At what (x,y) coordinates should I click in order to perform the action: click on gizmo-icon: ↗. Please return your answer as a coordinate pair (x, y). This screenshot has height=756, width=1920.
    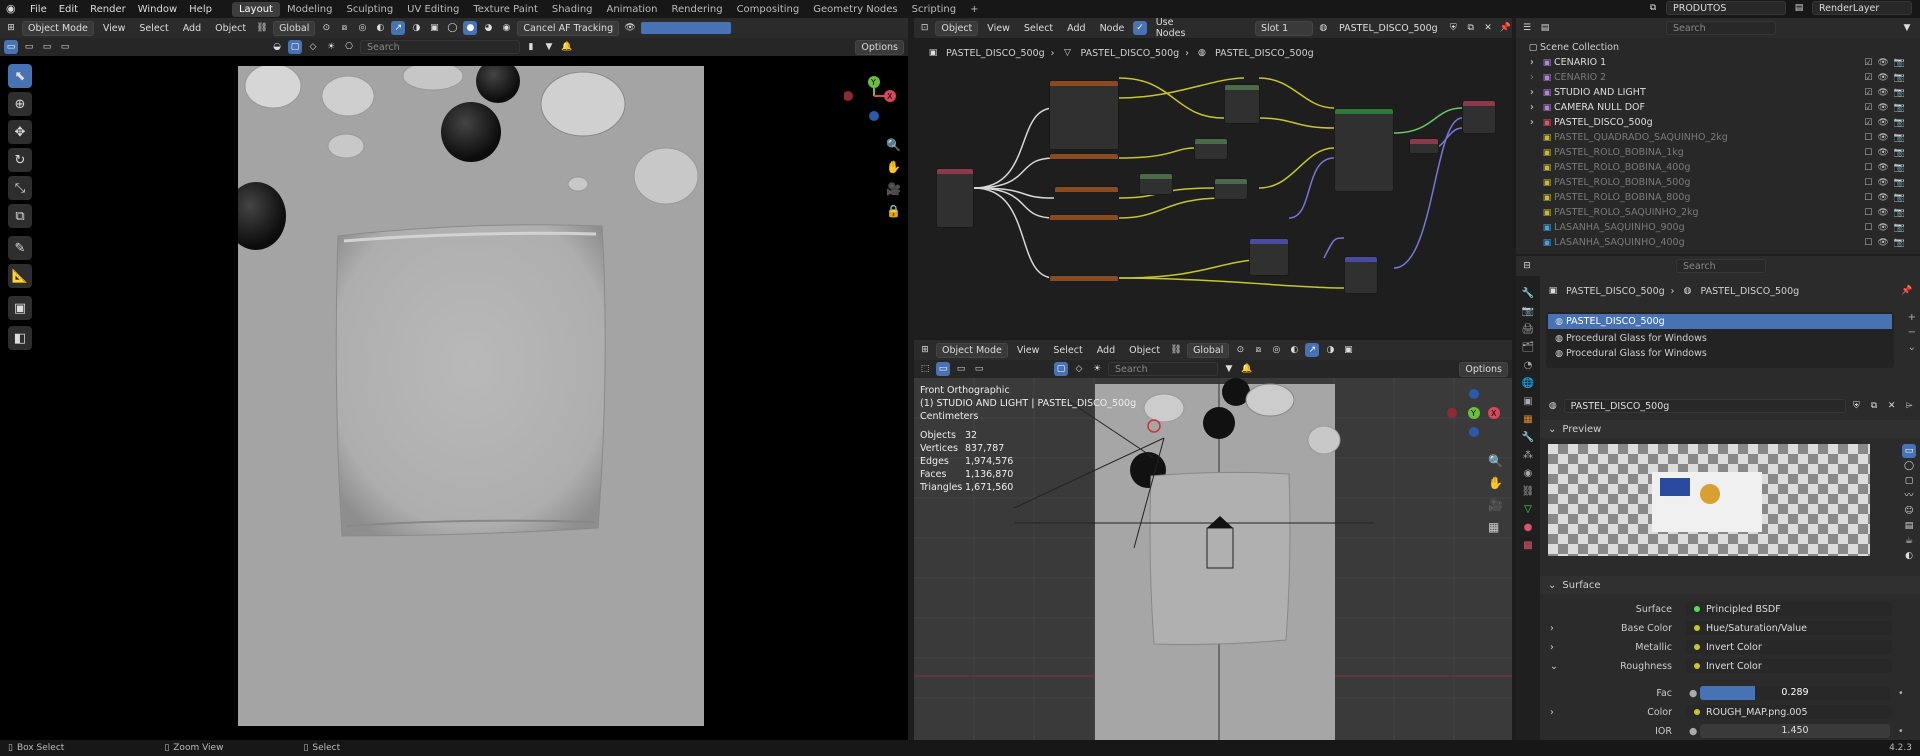
    Looking at the image, I should click on (398, 28).